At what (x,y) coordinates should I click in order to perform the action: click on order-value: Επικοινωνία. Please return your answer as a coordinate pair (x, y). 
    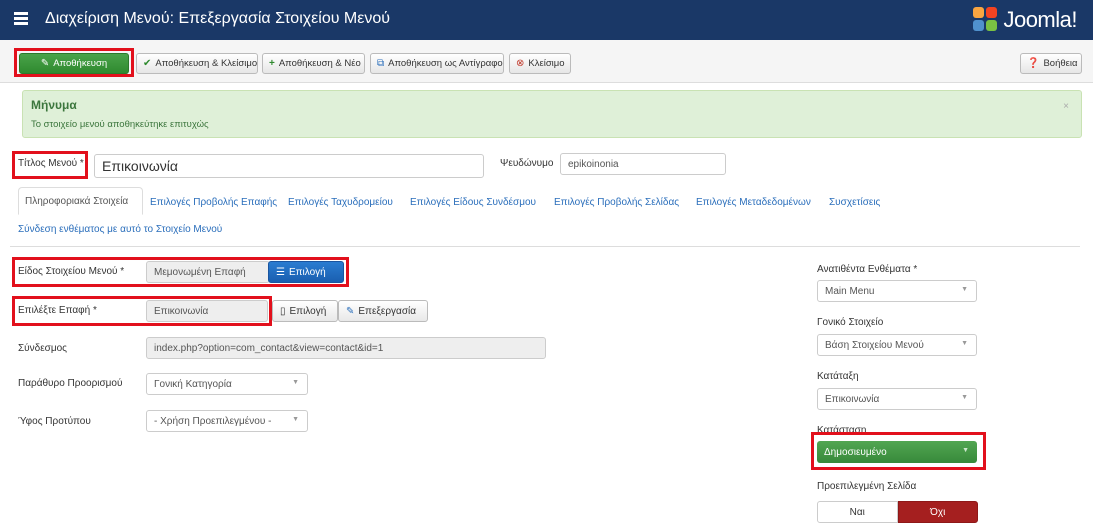
    Looking at the image, I should click on (852, 399).